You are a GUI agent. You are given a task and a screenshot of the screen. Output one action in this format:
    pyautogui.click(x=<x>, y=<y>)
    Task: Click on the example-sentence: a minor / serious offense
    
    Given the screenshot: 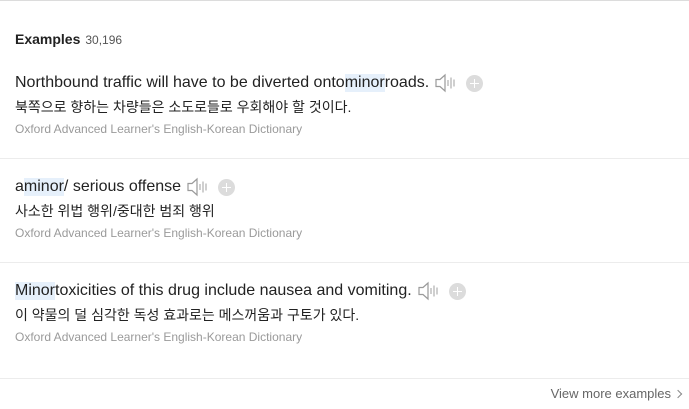 What is the action you would take?
    pyautogui.click(x=125, y=187)
    